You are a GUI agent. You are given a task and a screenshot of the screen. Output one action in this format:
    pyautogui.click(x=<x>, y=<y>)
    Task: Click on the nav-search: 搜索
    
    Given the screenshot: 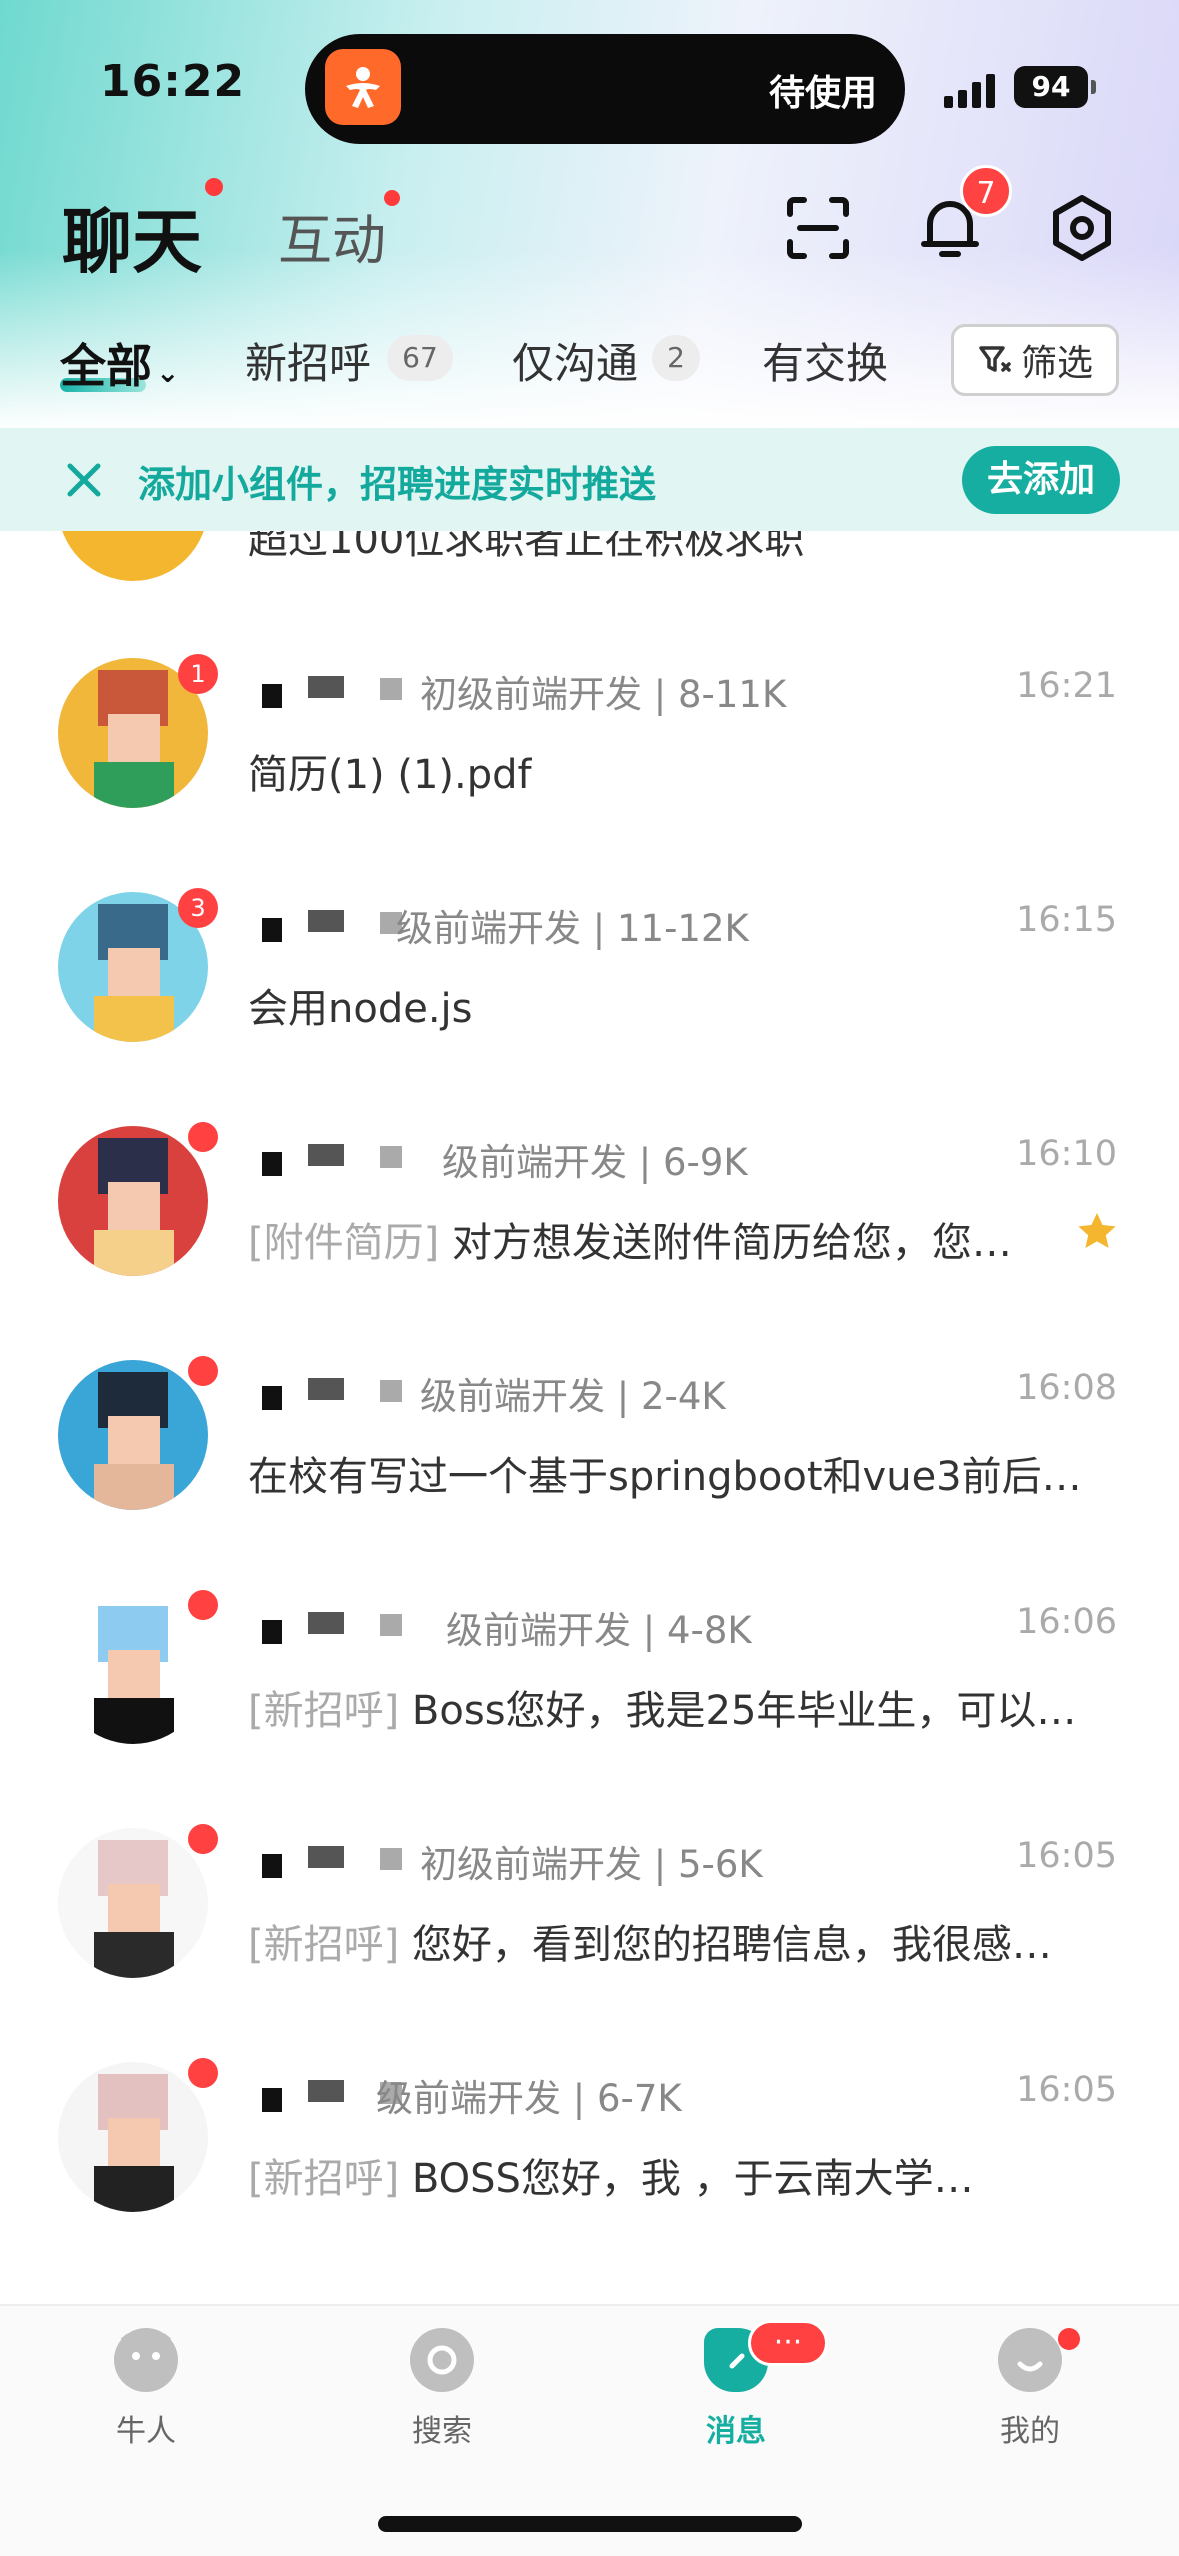 What is the action you would take?
    pyautogui.click(x=442, y=2389)
    